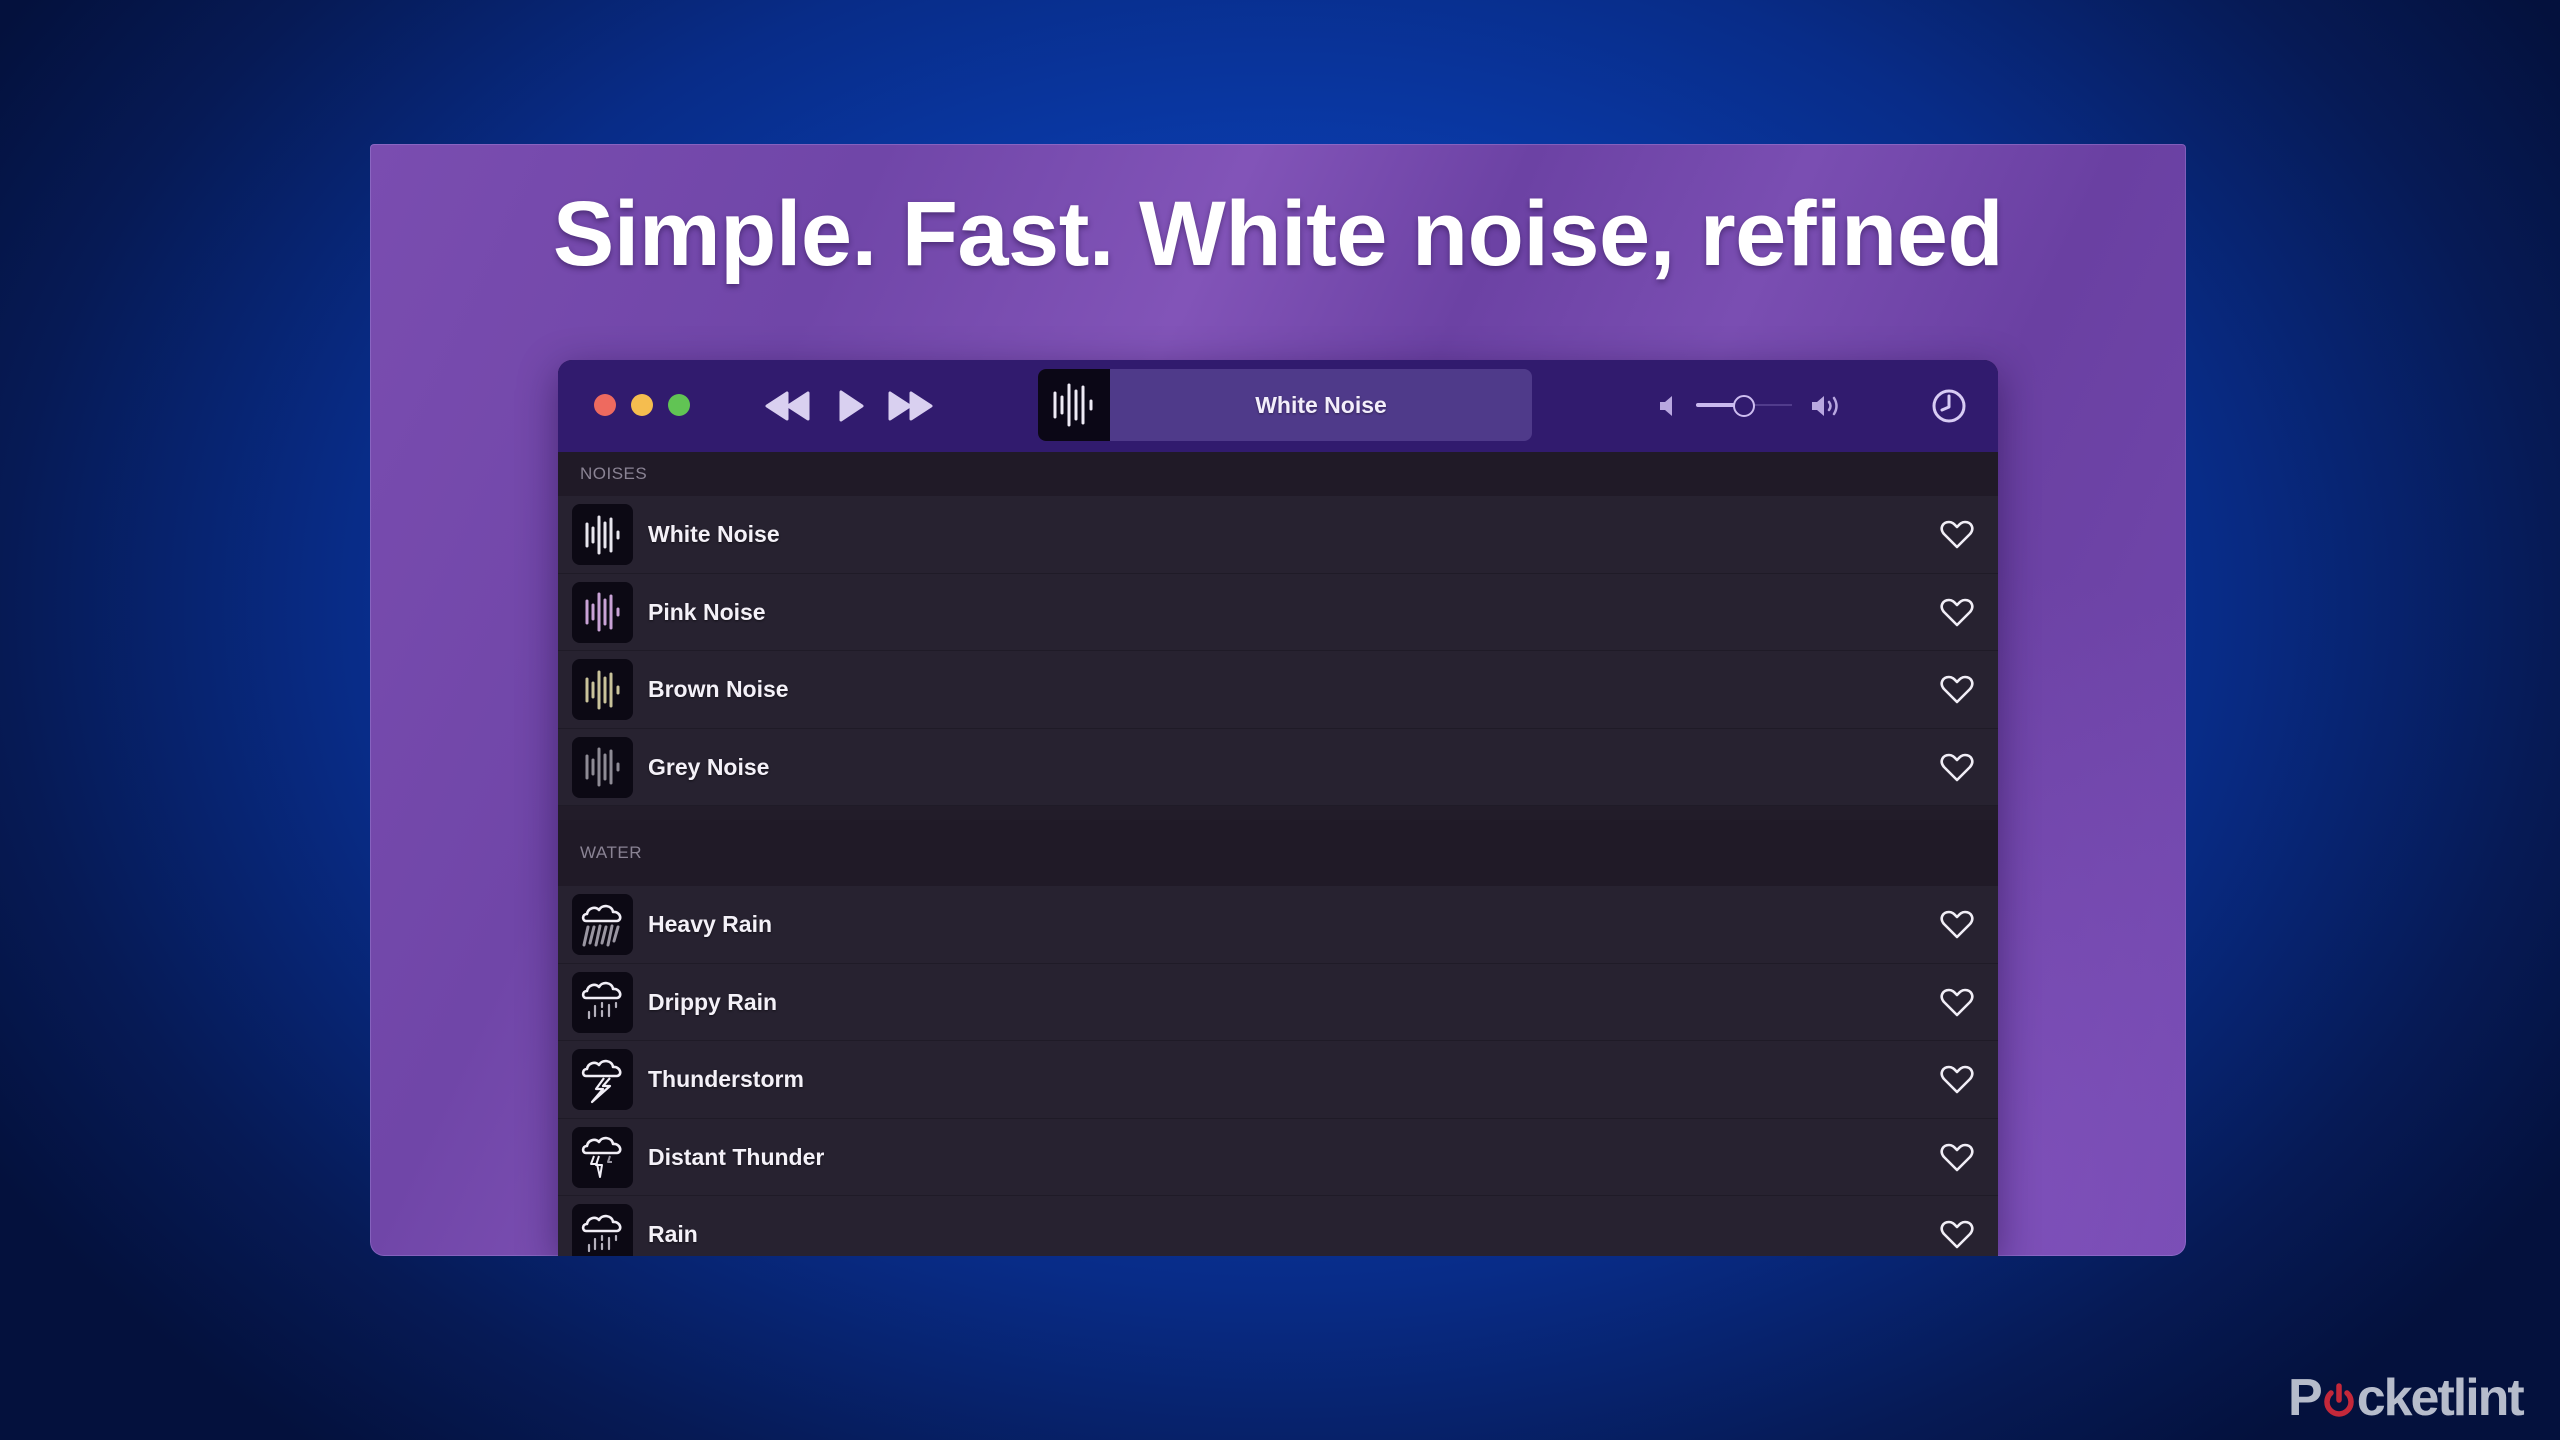  Describe the element at coordinates (1278, 1157) in the screenshot. I see `list-item: Distant Thunder` at that location.